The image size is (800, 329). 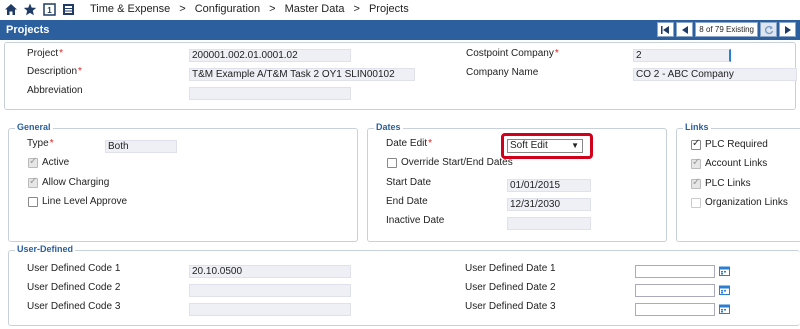 I want to click on links-section-title: Links, so click(x=697, y=127).